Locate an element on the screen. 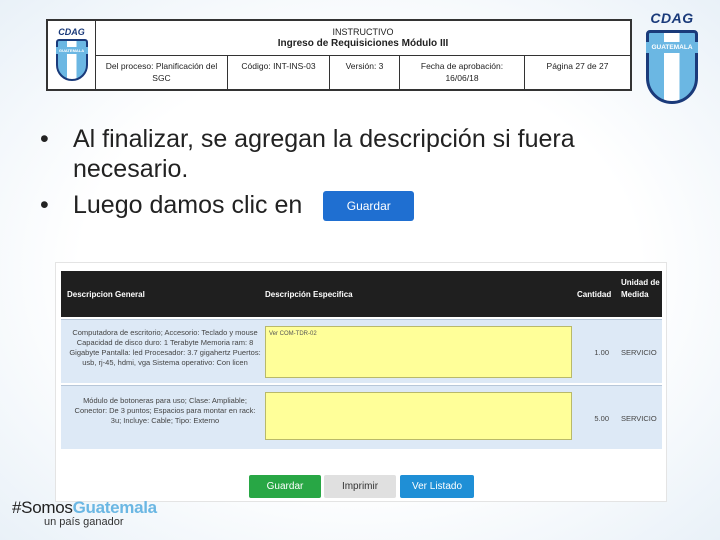  guardar-button: Guardar is located at coordinates (285, 486).